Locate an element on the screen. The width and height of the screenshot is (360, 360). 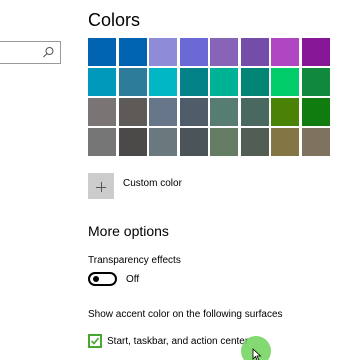
start-taskbar-checkbox is located at coordinates (95, 341).